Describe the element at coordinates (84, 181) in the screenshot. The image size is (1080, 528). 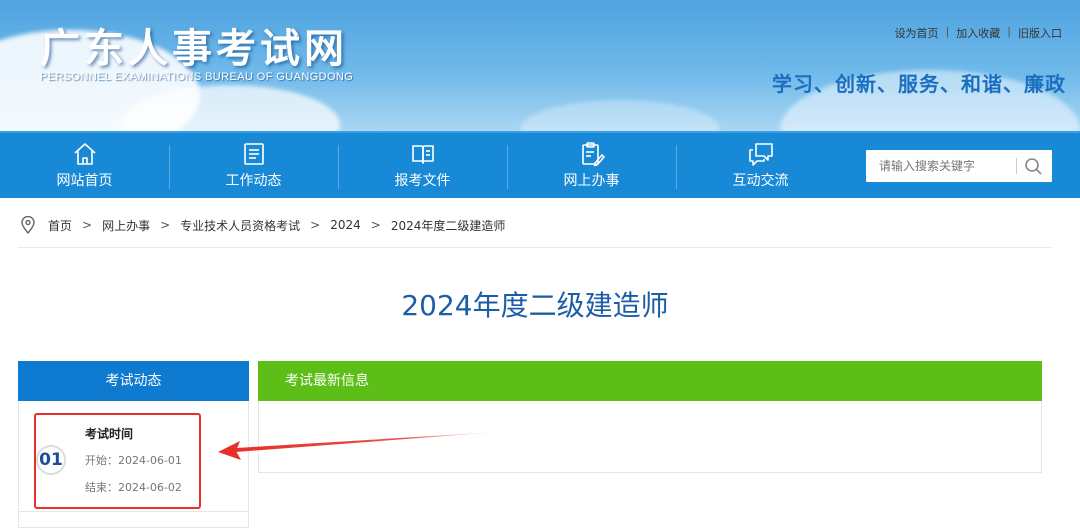
I see `nav-item-label: 网站首页` at that location.